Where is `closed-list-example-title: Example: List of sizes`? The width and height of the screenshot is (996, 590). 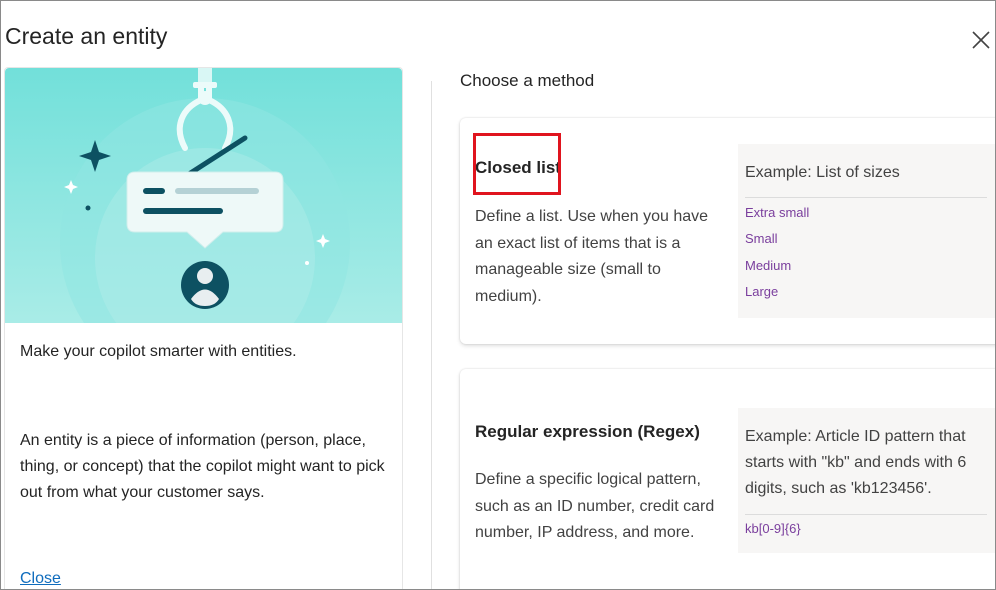 closed-list-example-title: Example: List of sizes is located at coordinates (822, 172).